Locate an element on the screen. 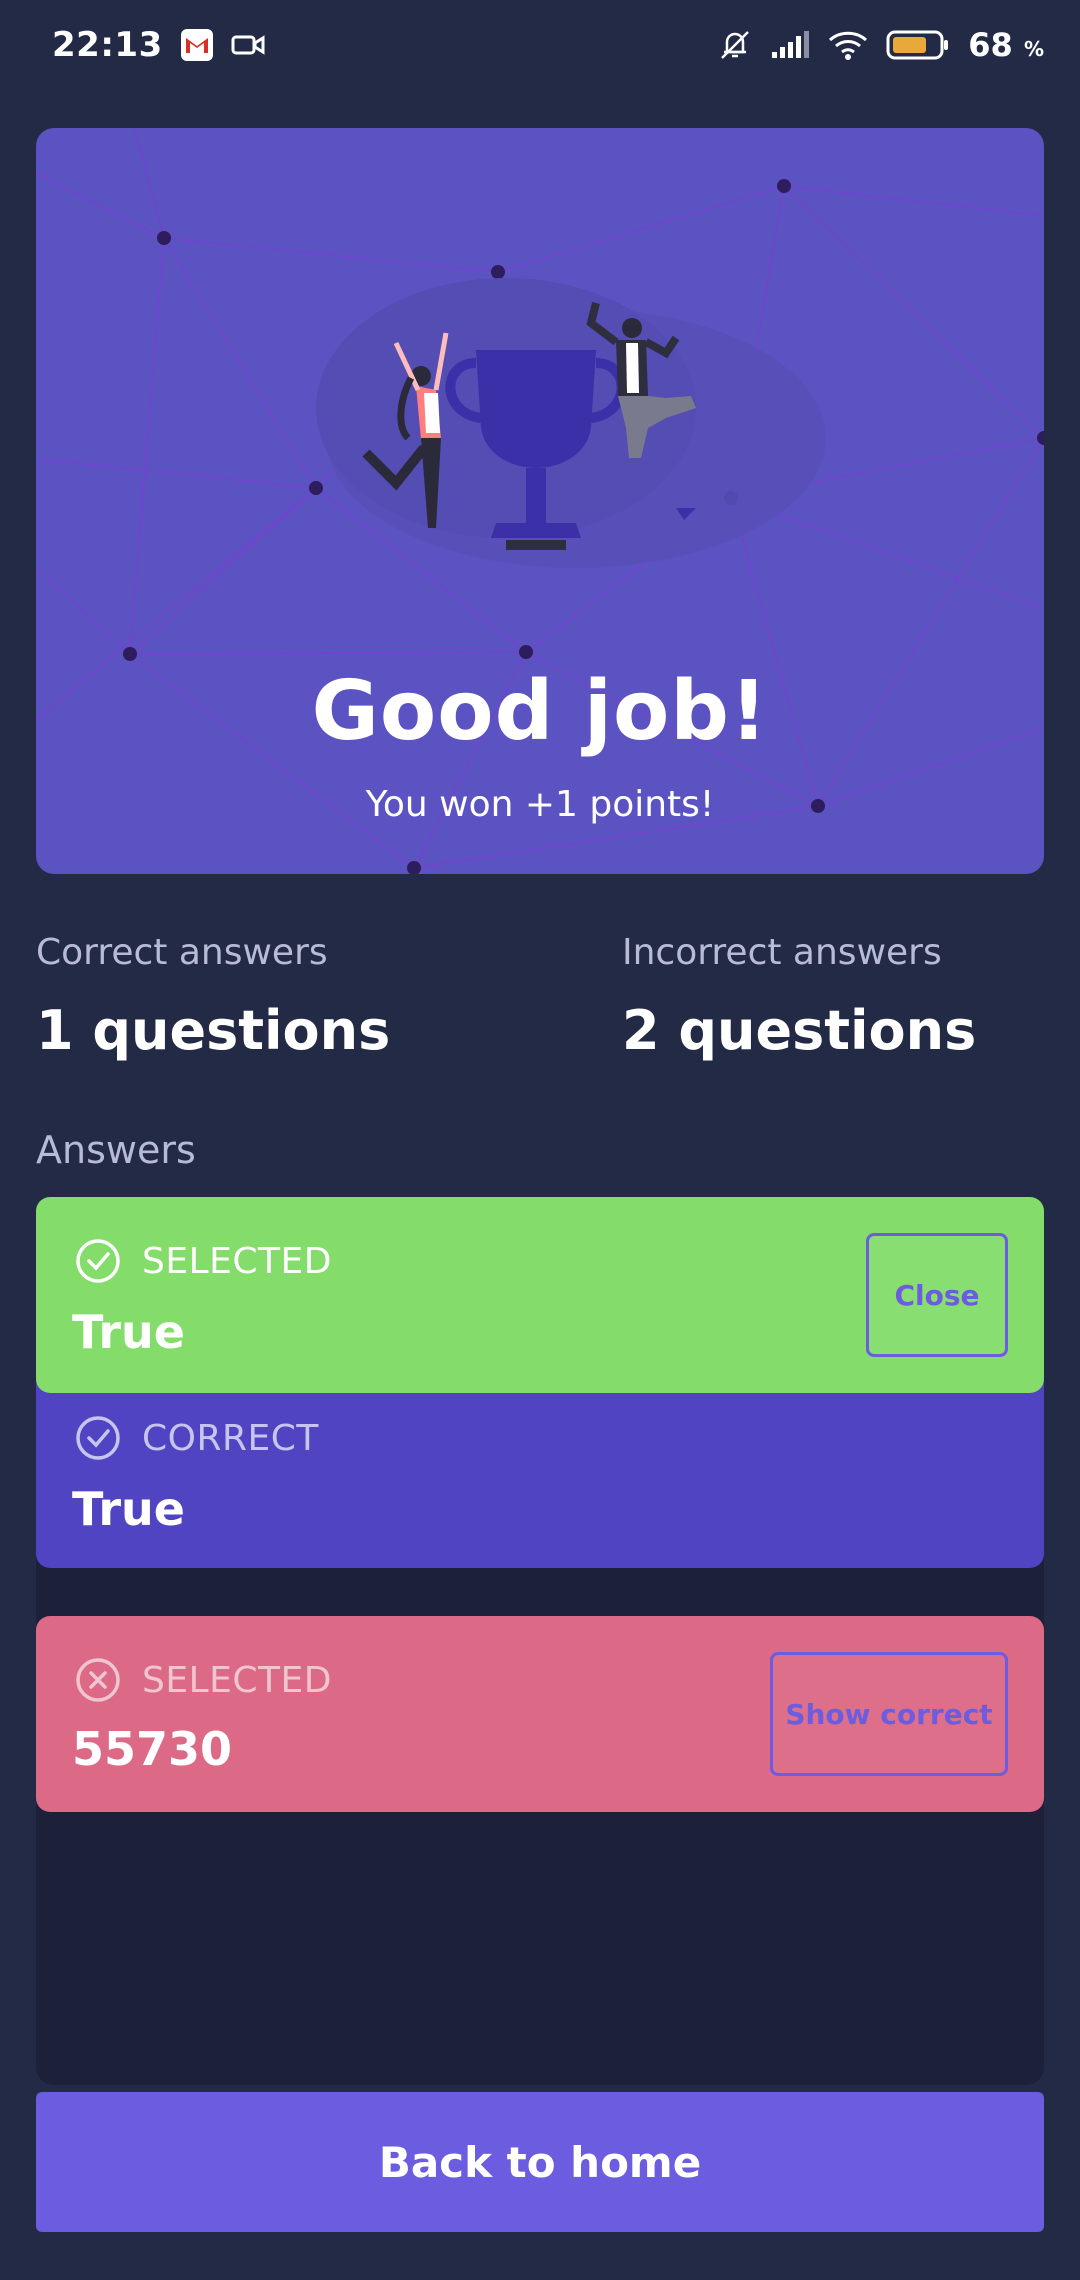 This screenshot has height=2280, width=1080. status-left: 22:13 is located at coordinates (158, 45).